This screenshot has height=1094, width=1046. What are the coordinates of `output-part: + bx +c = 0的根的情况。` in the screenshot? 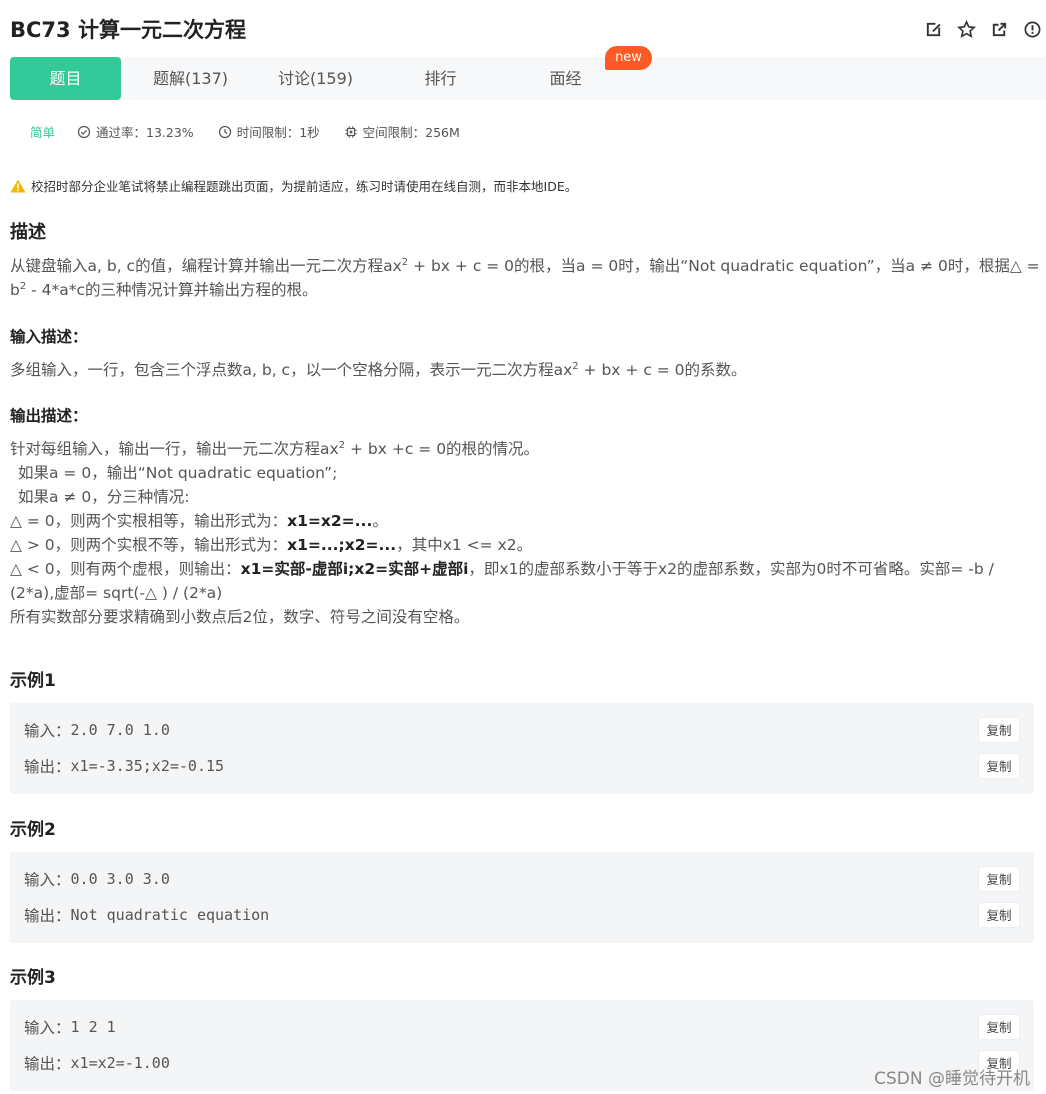 It's located at (442, 449).